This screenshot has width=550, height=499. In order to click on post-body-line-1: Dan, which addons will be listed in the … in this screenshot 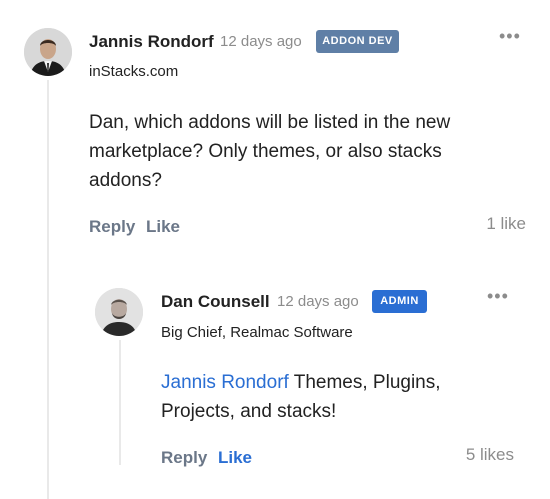, I will do `click(270, 122)`.